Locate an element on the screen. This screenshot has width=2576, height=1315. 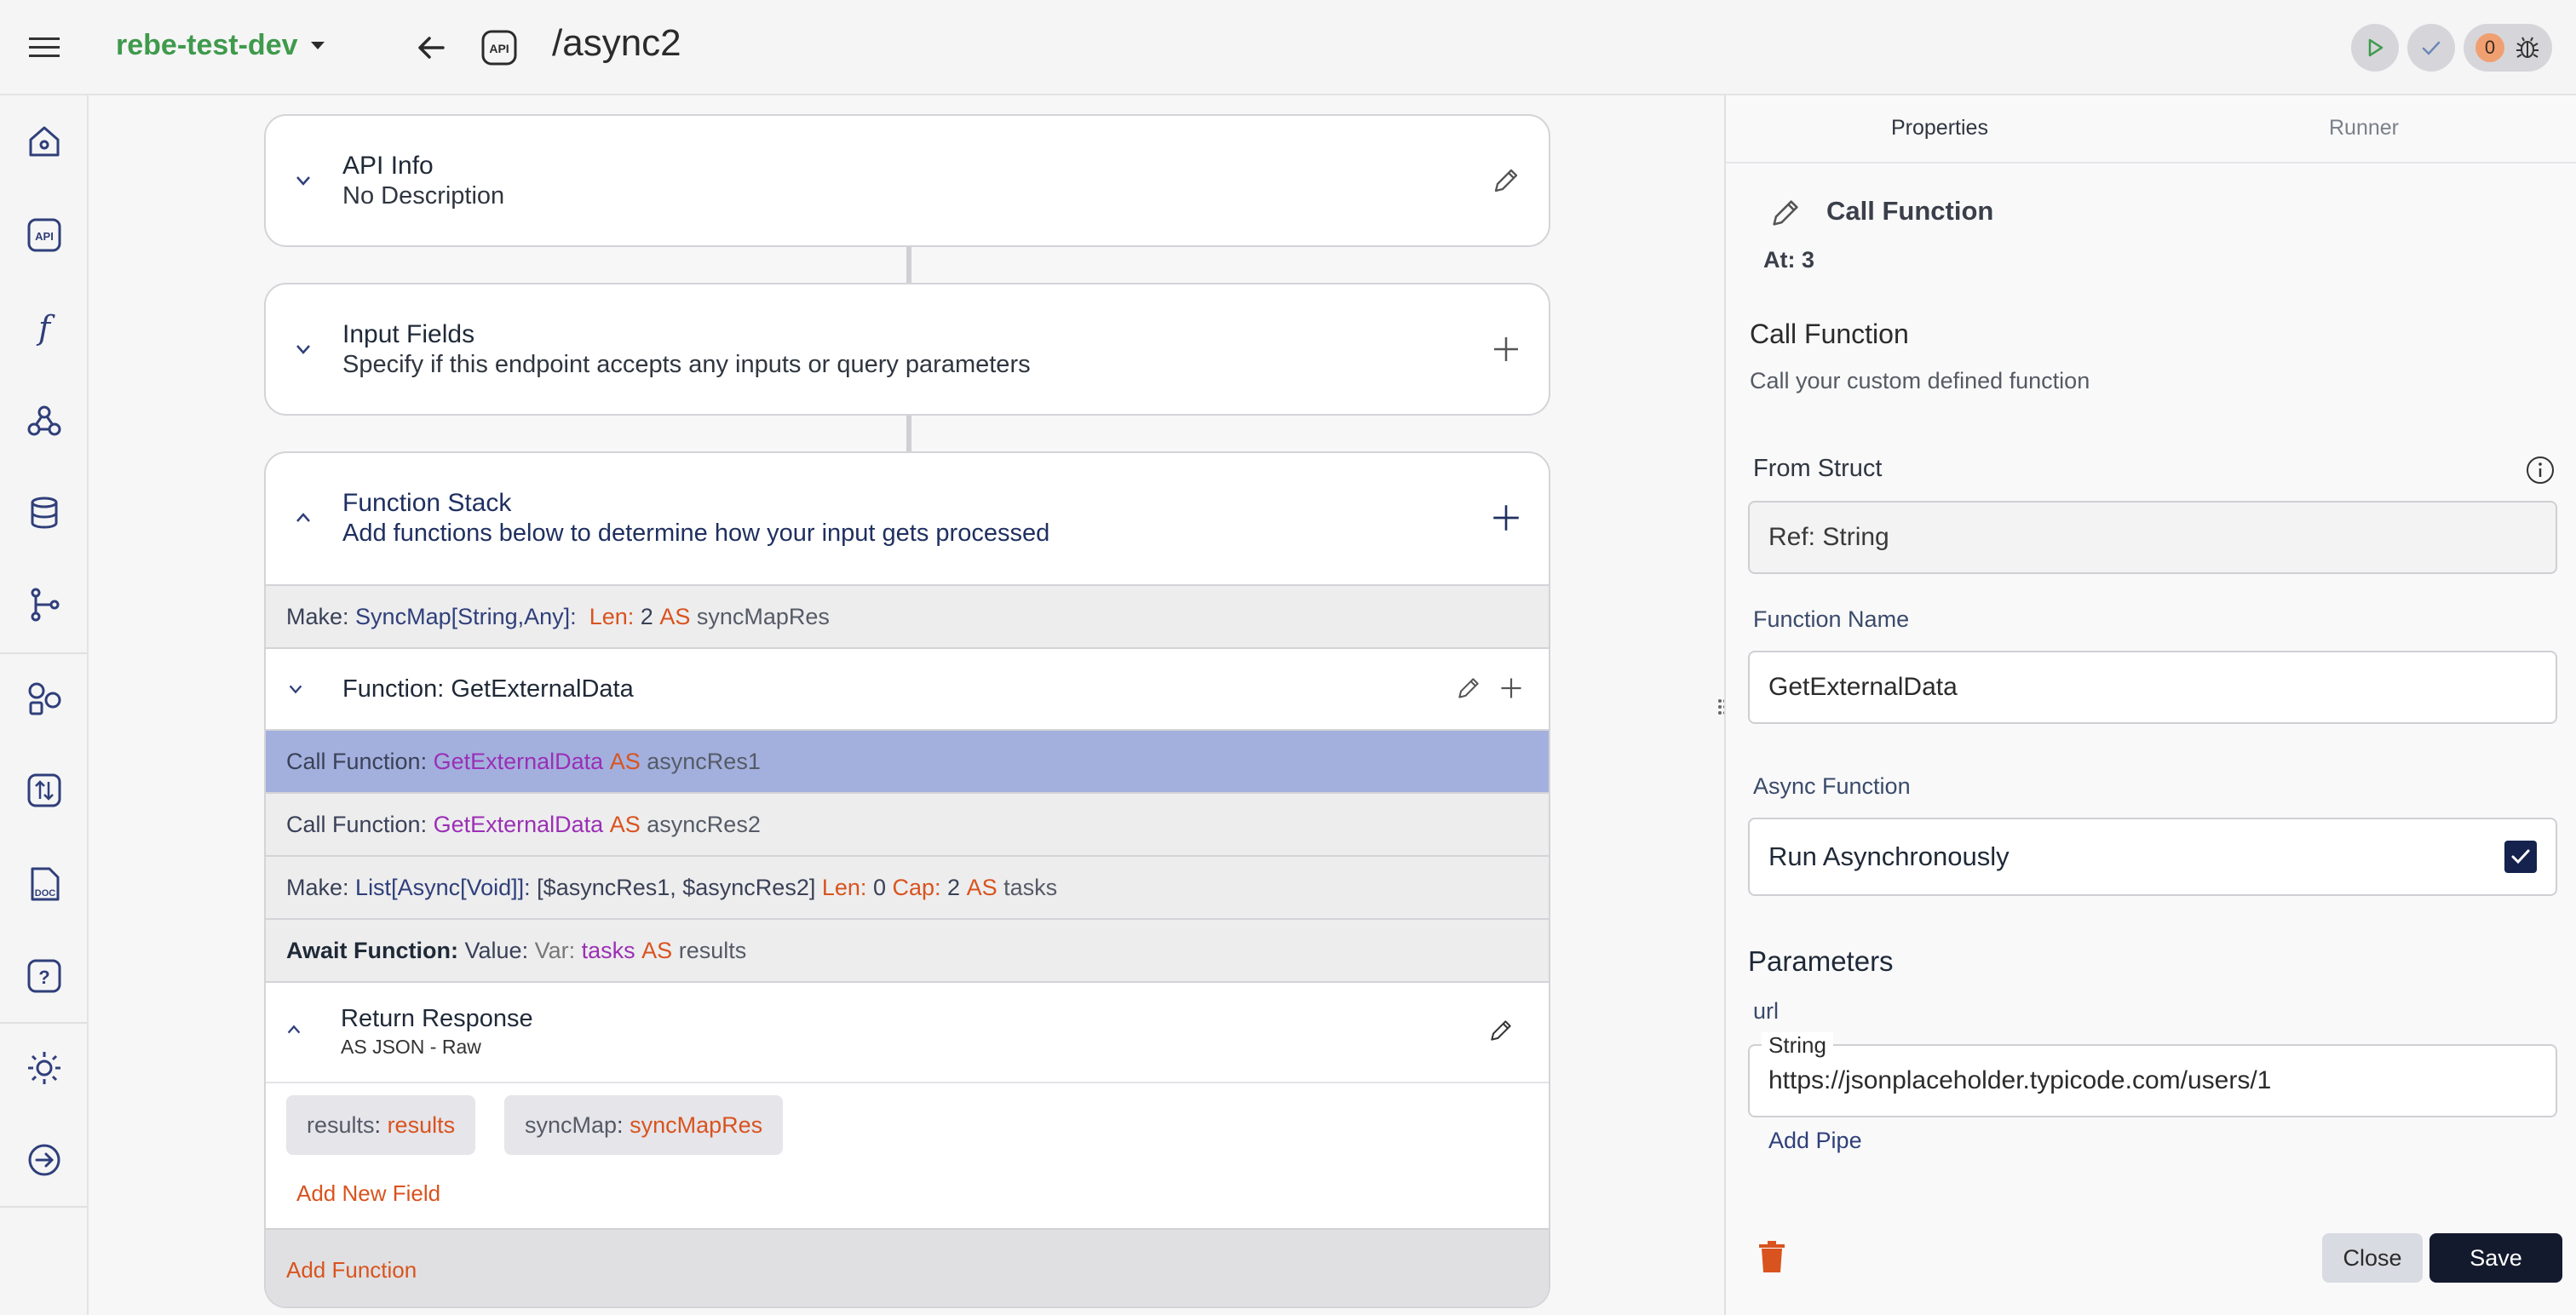
top-actions: 0 is located at coordinates (2452, 48).